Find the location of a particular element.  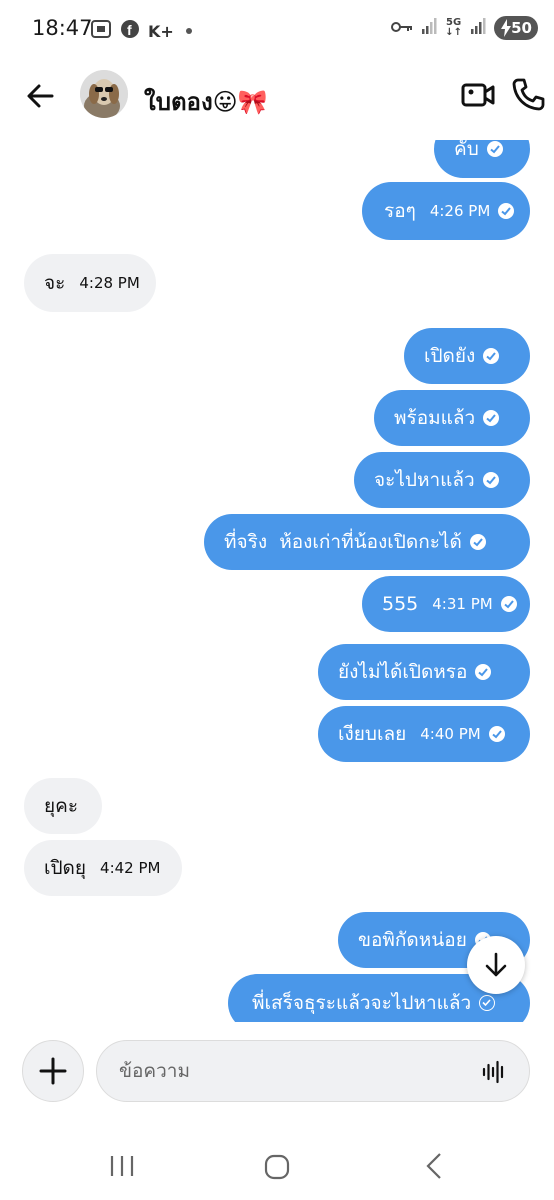

message-text: เปิดยุ is located at coordinates (65, 868).